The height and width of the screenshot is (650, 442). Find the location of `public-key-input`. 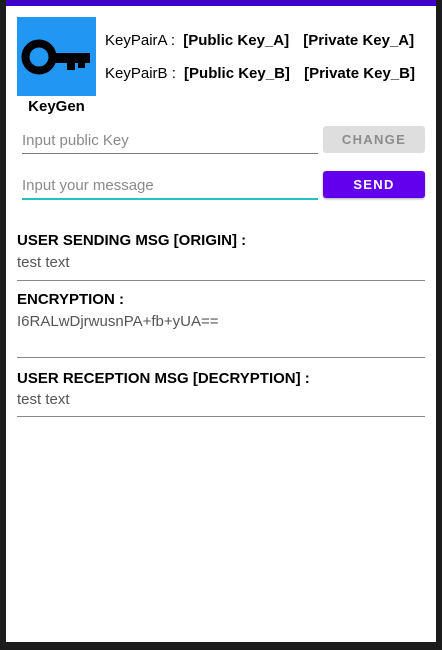

public-key-input is located at coordinates (170, 140).